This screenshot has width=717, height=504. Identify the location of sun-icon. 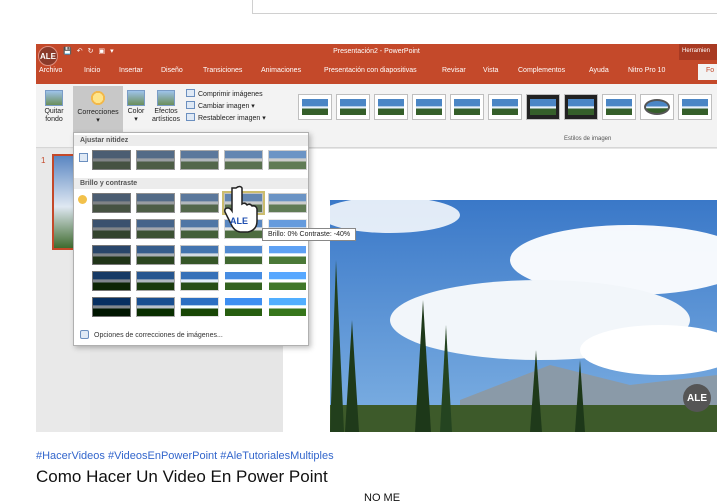
(98, 98).